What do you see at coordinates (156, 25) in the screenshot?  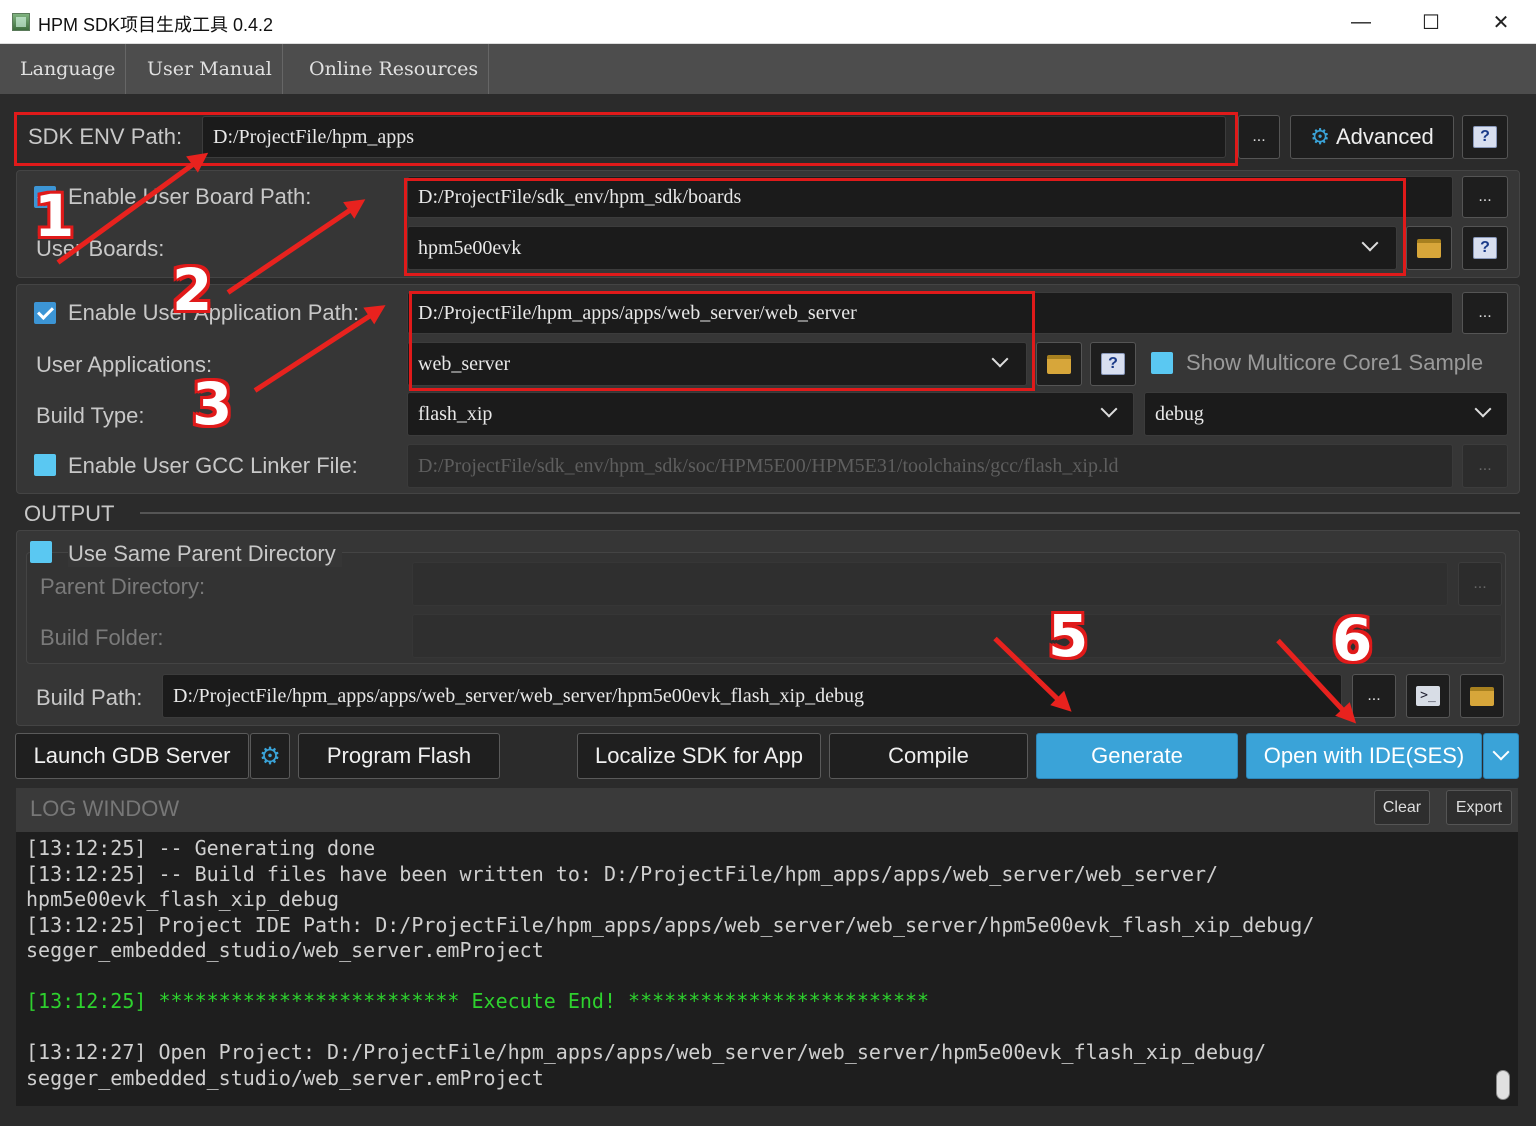 I see `window-title: HPM SDK项目生成工具 0.4.2` at bounding box center [156, 25].